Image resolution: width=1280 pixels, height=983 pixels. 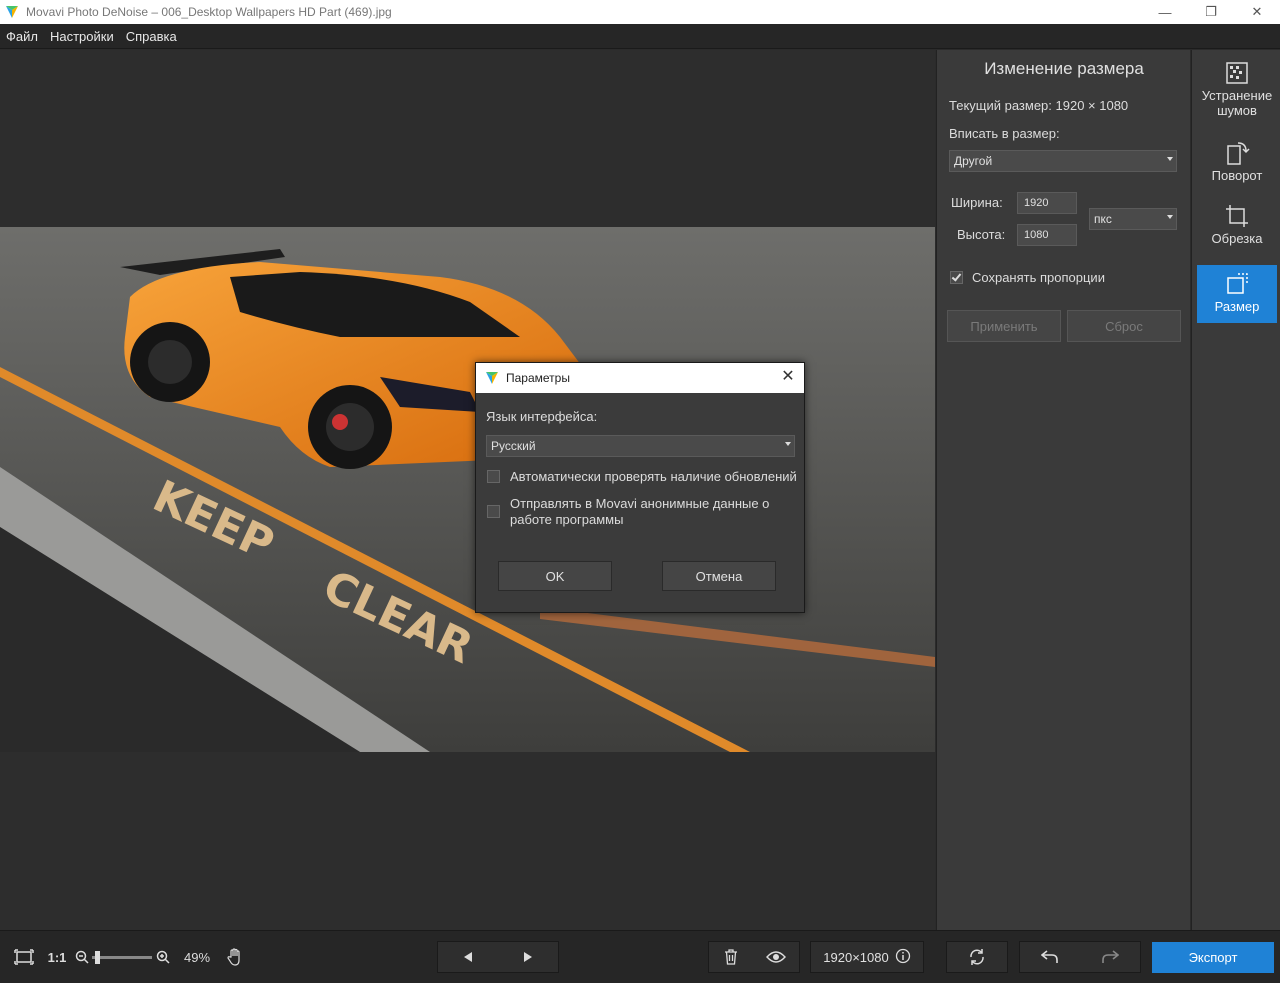 I want to click on auto-update-checkbox, so click(x=493, y=476).